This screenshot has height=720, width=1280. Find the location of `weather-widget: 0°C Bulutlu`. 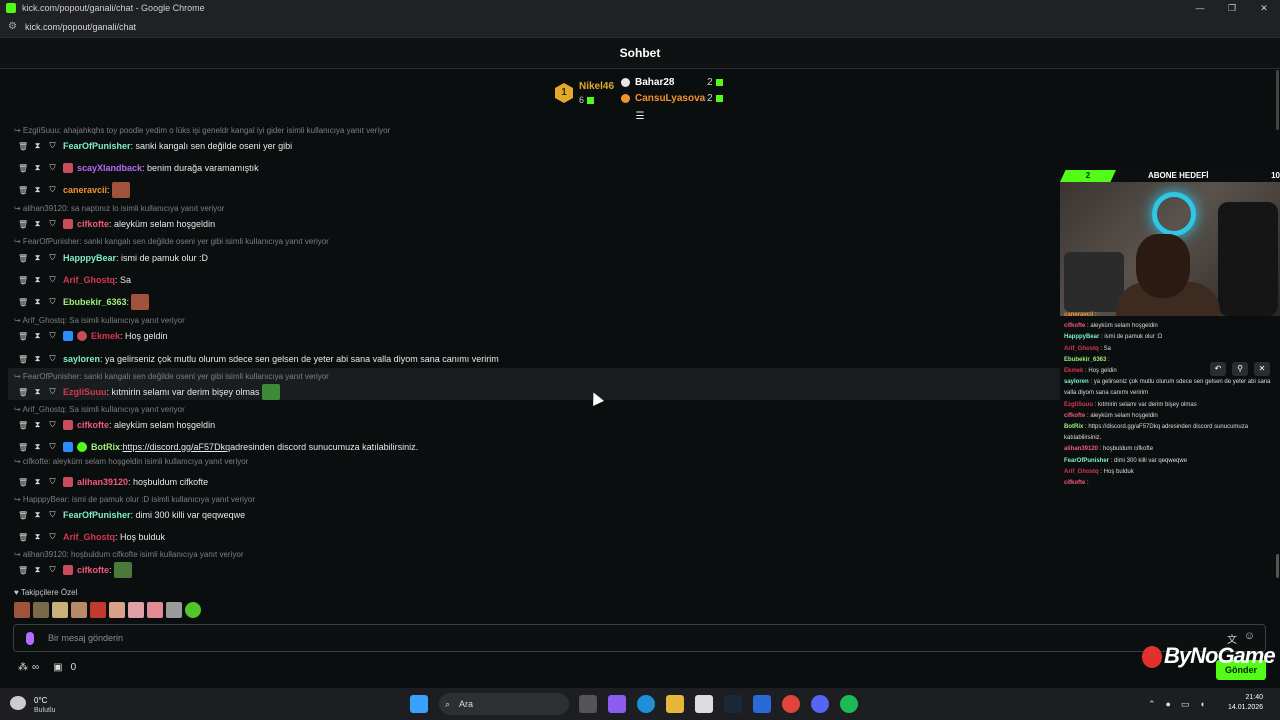

weather-widget: 0°C Bulutlu is located at coordinates (45, 704).